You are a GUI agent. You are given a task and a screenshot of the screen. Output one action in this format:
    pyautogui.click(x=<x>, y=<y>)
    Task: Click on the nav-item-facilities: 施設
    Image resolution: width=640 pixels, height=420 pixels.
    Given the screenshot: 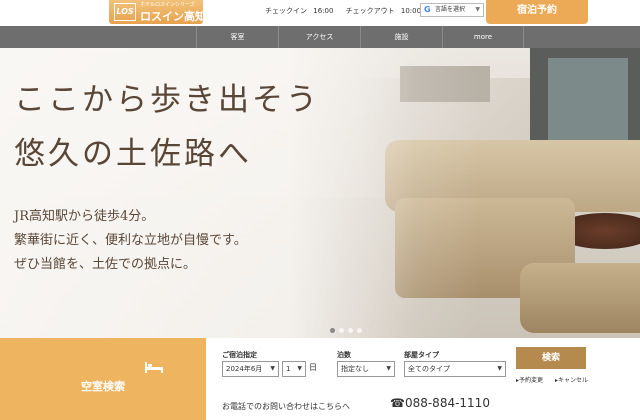 What is the action you would take?
    pyautogui.click(x=401, y=37)
    